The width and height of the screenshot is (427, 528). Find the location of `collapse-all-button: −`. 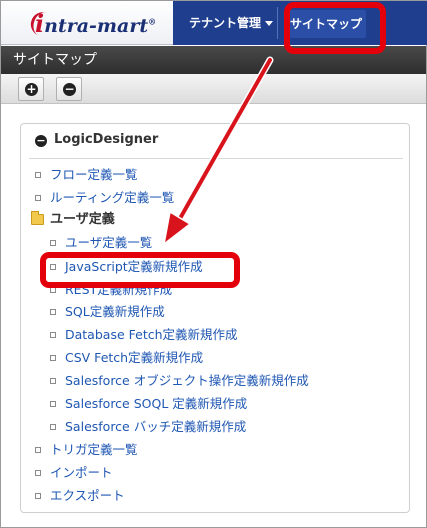

collapse-all-button: − is located at coordinates (69, 89).